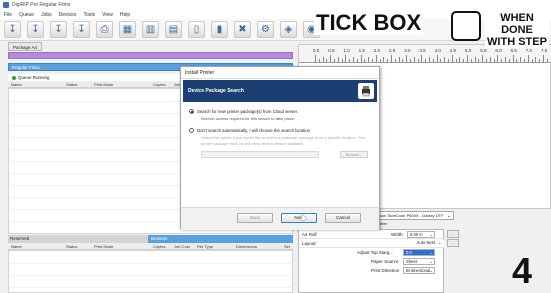  What do you see at coordinates (419, 270) in the screenshot?
I see `print-direction-field: Bi-directional ⌄` at bounding box center [419, 270].